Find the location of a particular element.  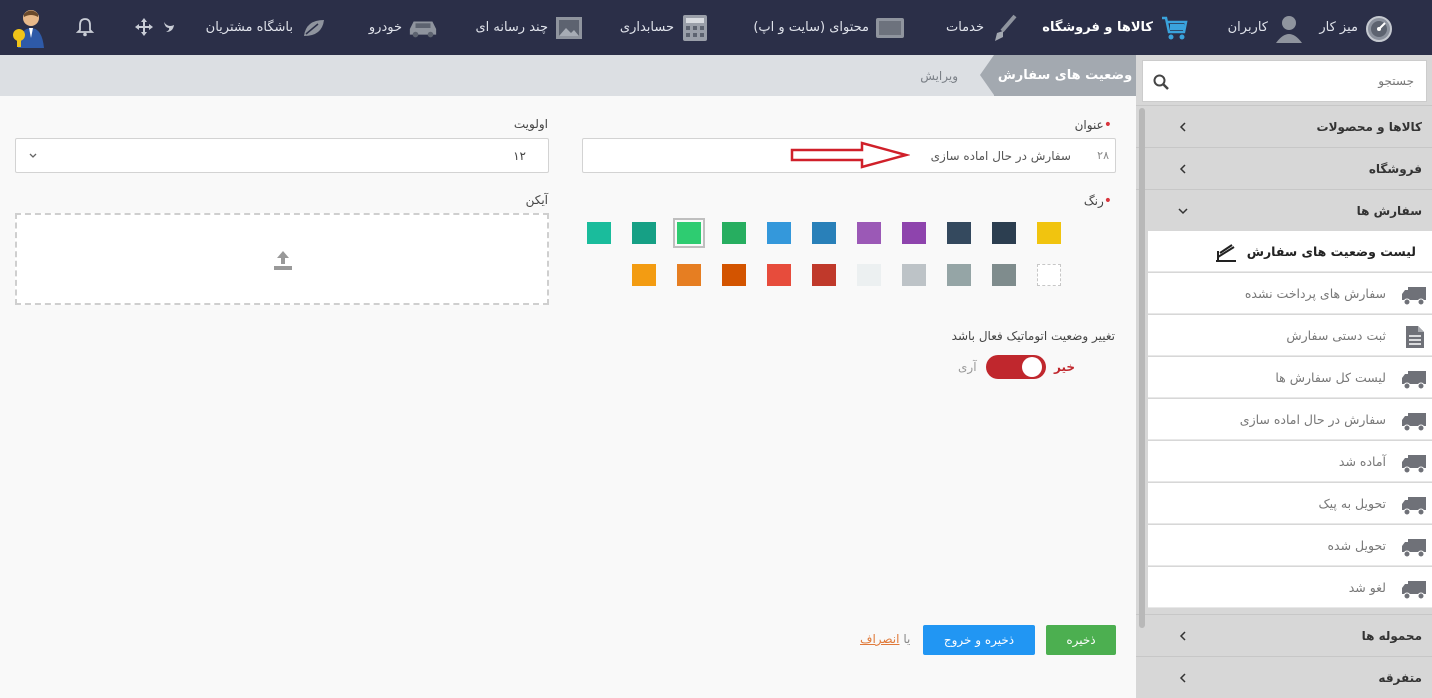

nav-item-customer-club: باشگاه مشتریان is located at coordinates (267, 27).